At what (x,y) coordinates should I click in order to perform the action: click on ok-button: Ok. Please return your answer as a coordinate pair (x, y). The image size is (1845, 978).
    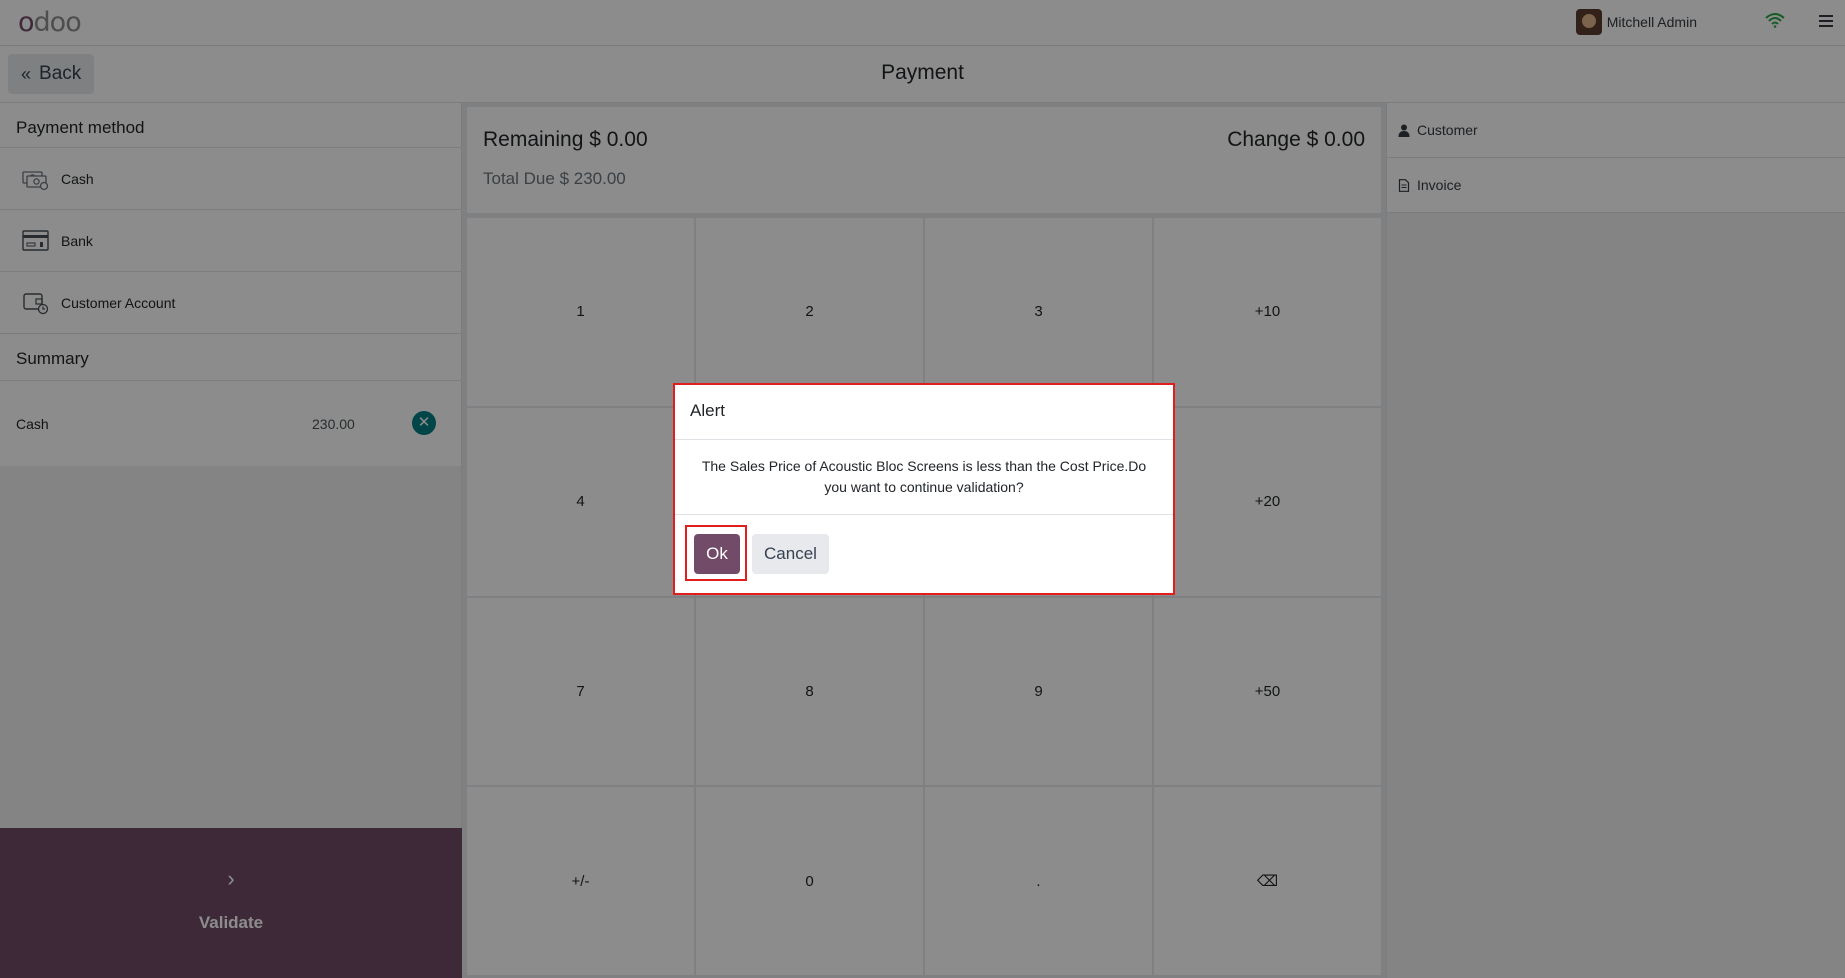
    Looking at the image, I should click on (717, 554).